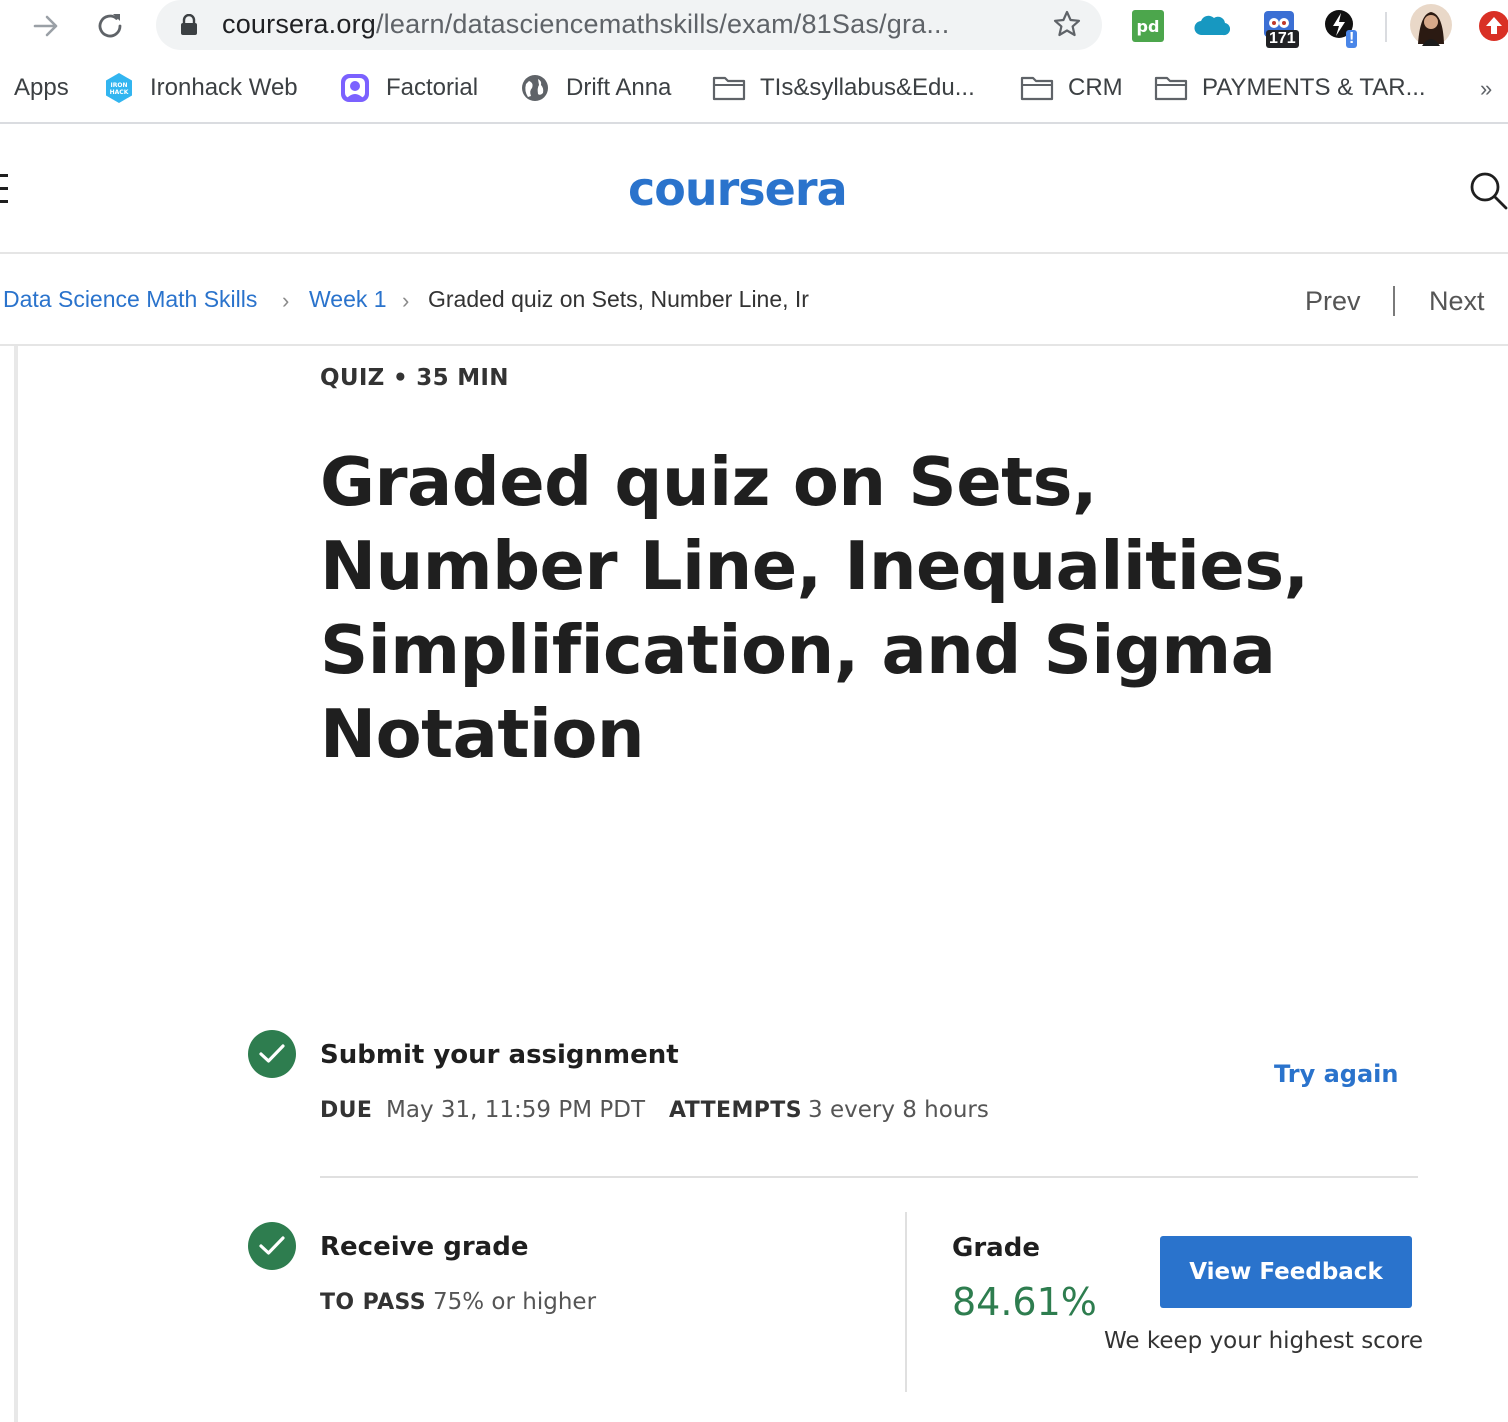 The image size is (1508, 1422). Describe the element at coordinates (373, 1302) in the screenshot. I see `to-pass-label: TO PASS` at that location.